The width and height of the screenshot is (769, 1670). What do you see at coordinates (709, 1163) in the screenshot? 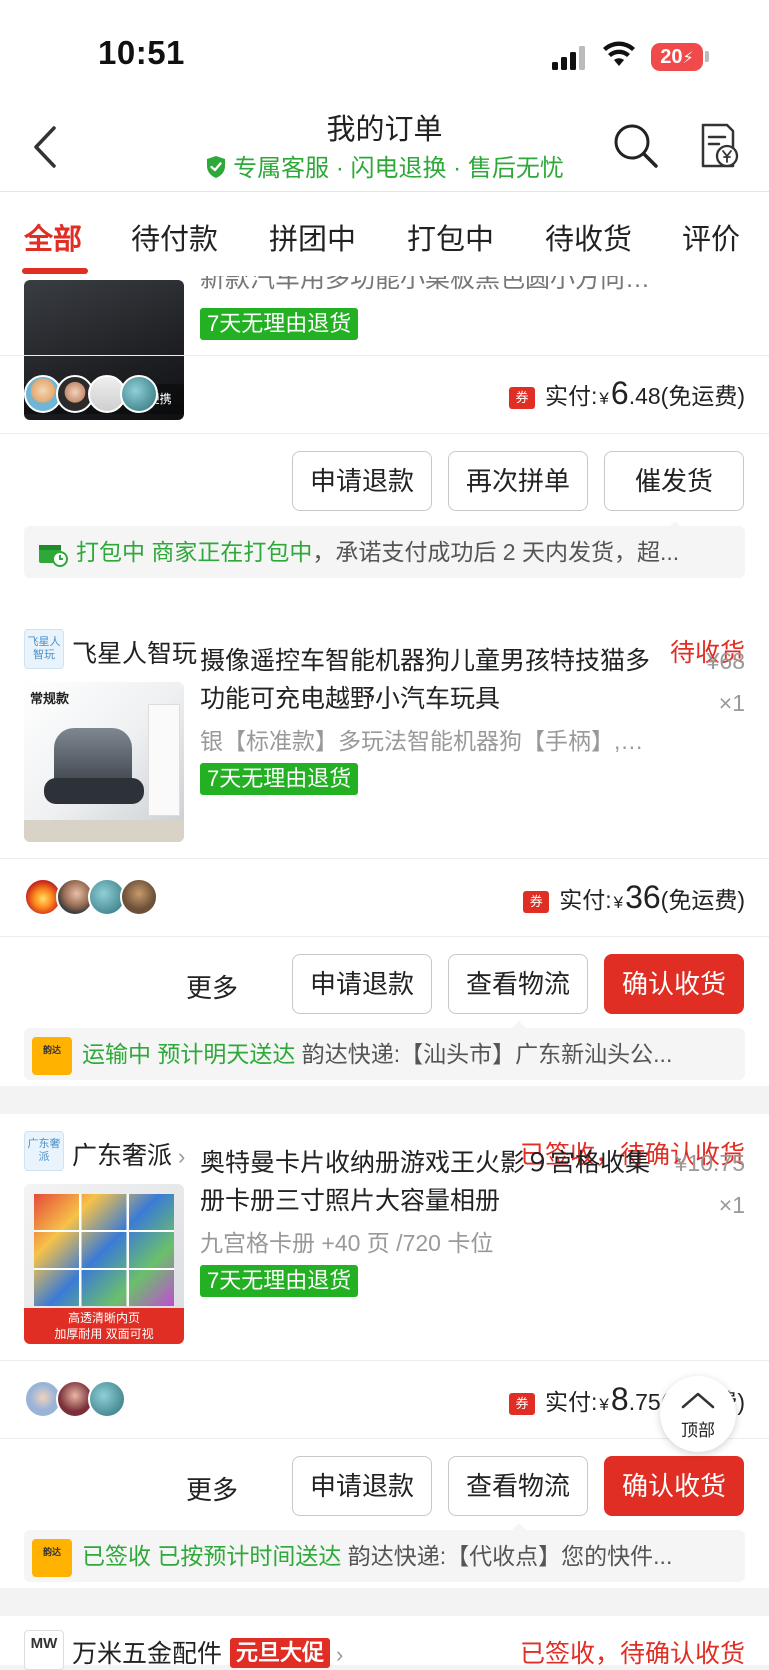
I see `unit-price: ¥10.75` at bounding box center [709, 1163].